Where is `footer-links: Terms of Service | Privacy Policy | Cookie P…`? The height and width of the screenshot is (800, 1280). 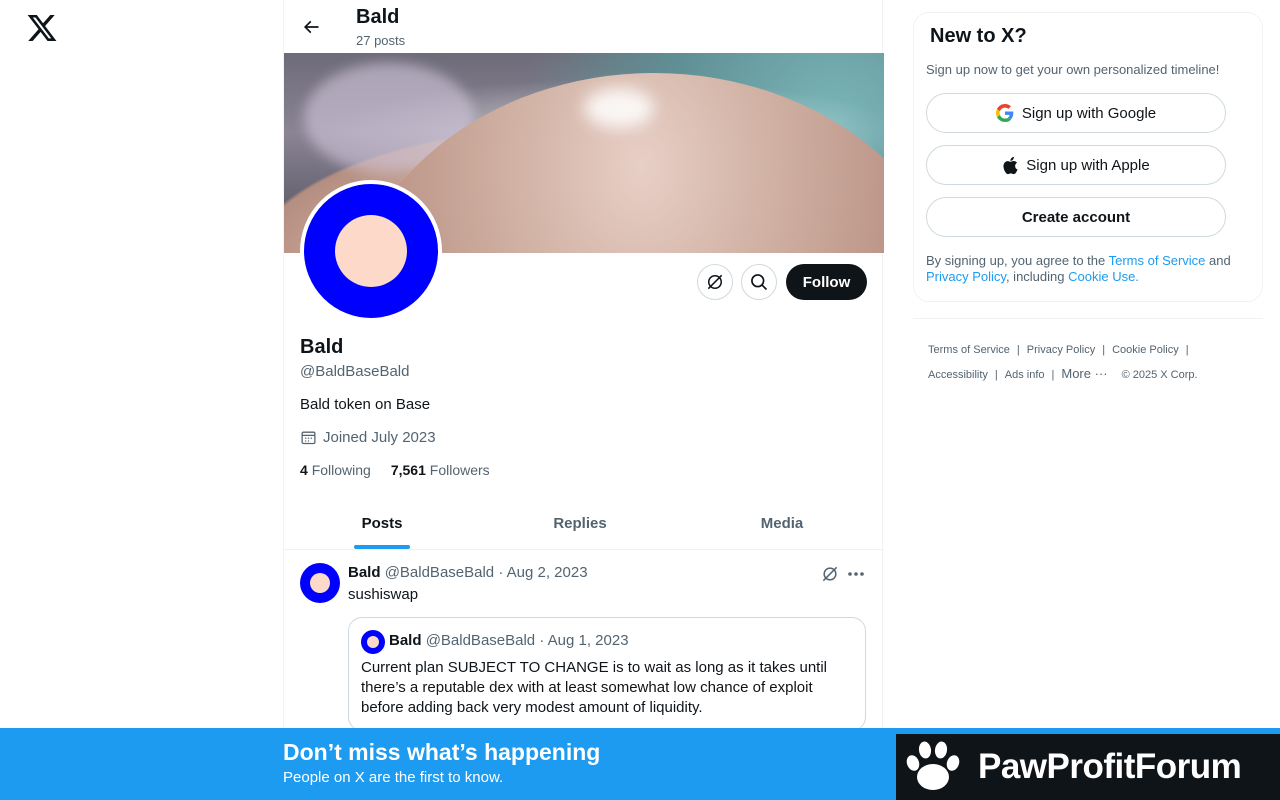
footer-links: Terms of Service | Privacy Policy | Cookie P… is located at coordinates (1063, 362).